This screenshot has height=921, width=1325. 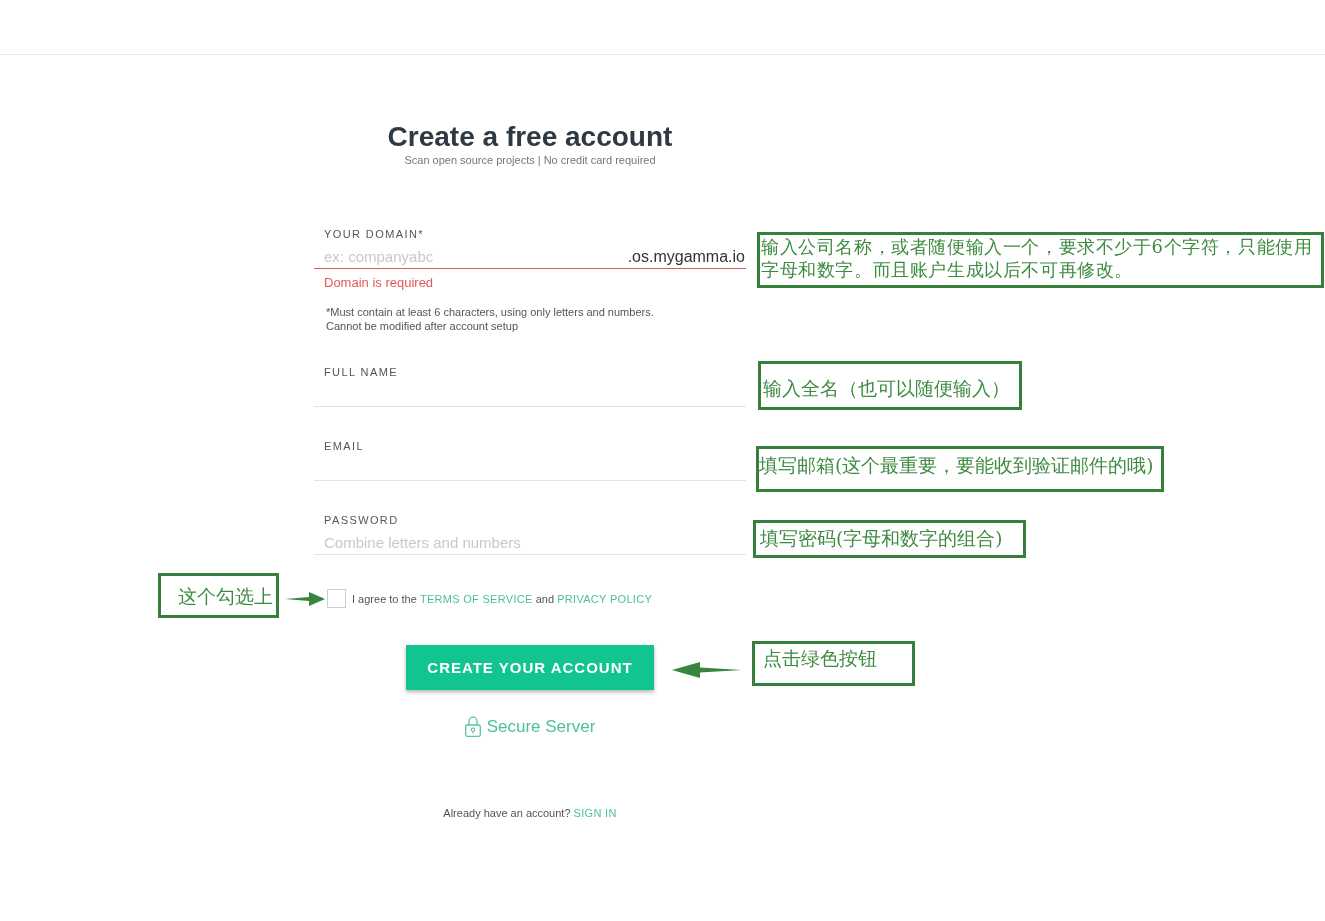 What do you see at coordinates (605, 598) in the screenshot?
I see `agreement-link: PRIVACY POLICY` at bounding box center [605, 598].